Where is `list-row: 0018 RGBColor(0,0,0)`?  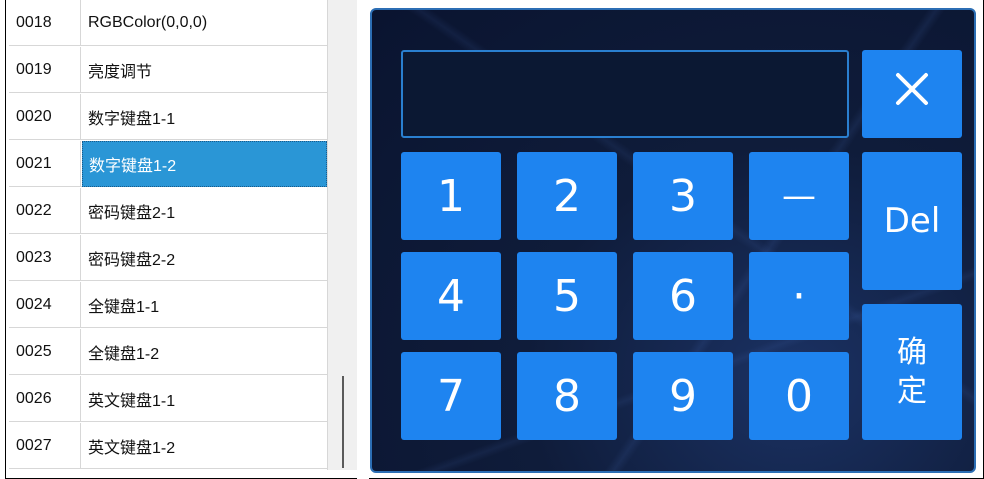 list-row: 0018 RGBColor(0,0,0) is located at coordinates (168, 23).